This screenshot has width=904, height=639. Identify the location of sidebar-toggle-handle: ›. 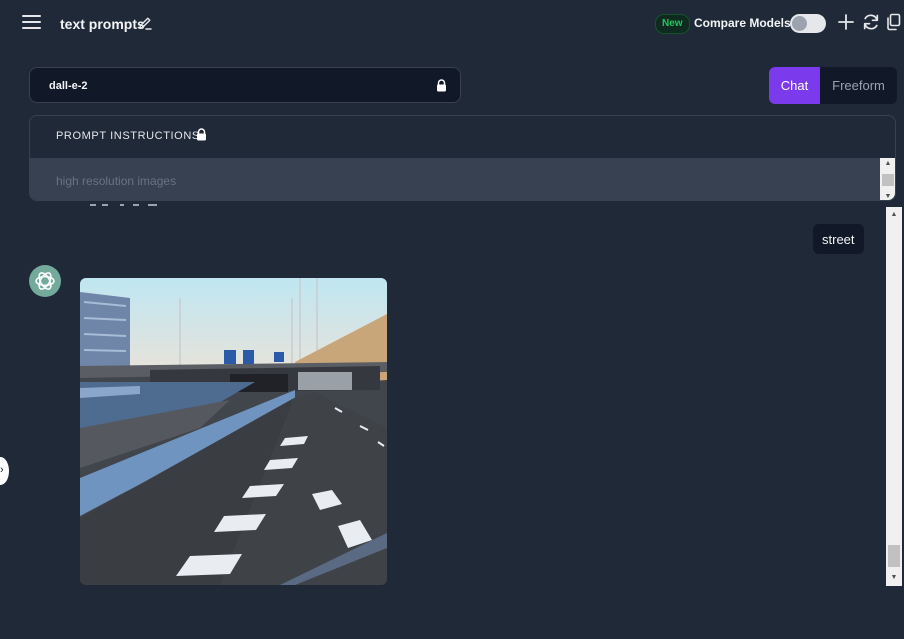
(4, 471).